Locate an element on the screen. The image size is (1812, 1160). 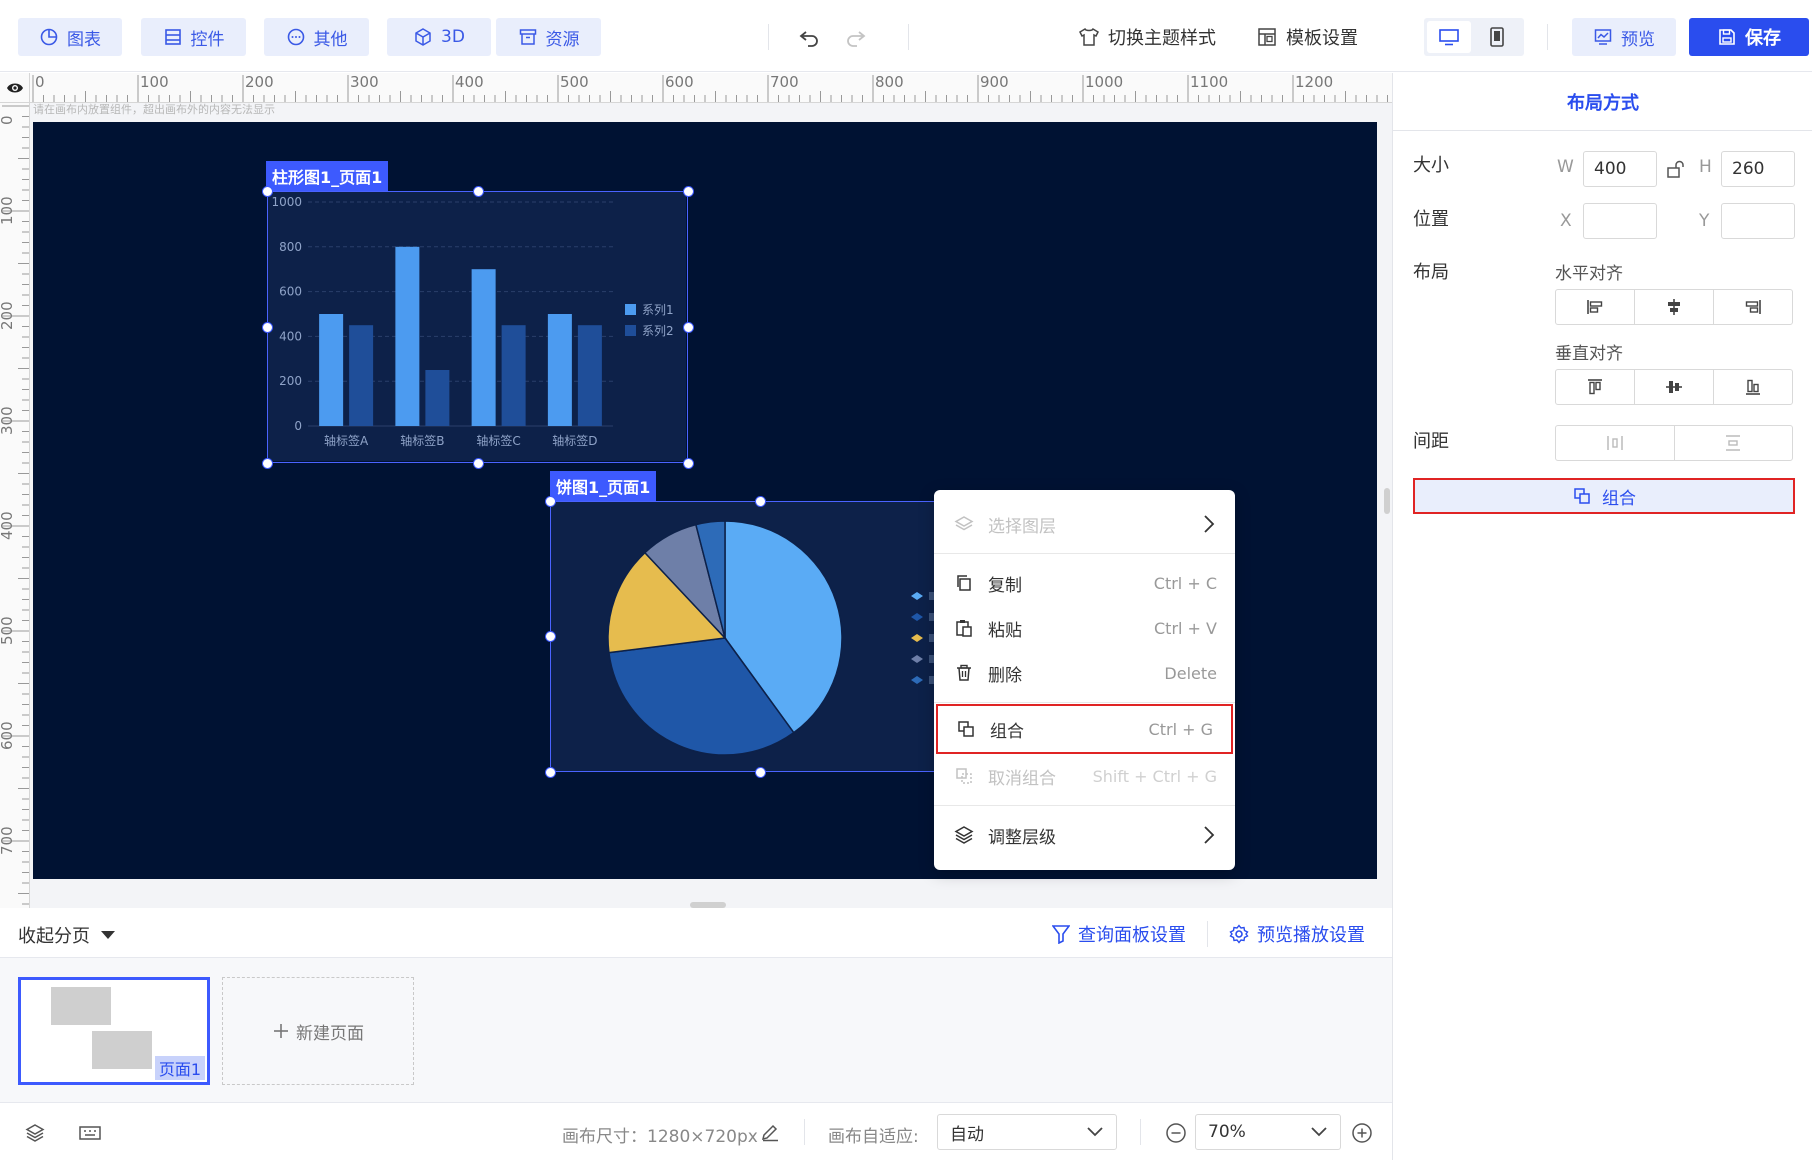
spacing-label: 间距 is located at coordinates (1431, 441).